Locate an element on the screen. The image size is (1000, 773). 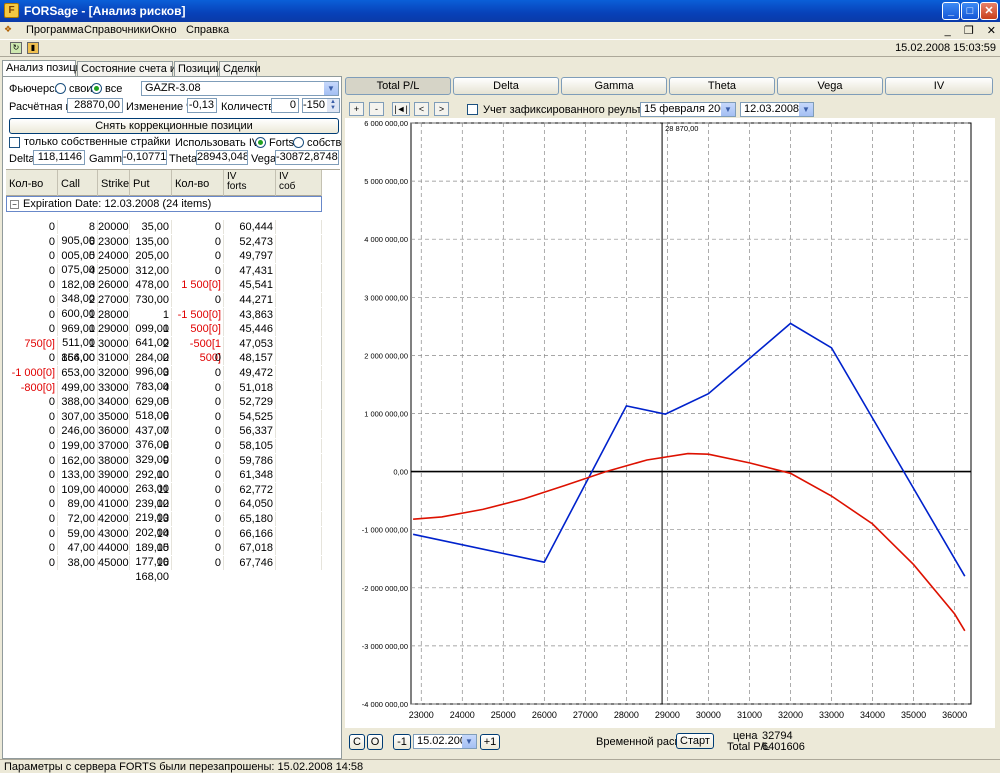
cell-q1: -1 000[0] is located at coordinates (32, 373).